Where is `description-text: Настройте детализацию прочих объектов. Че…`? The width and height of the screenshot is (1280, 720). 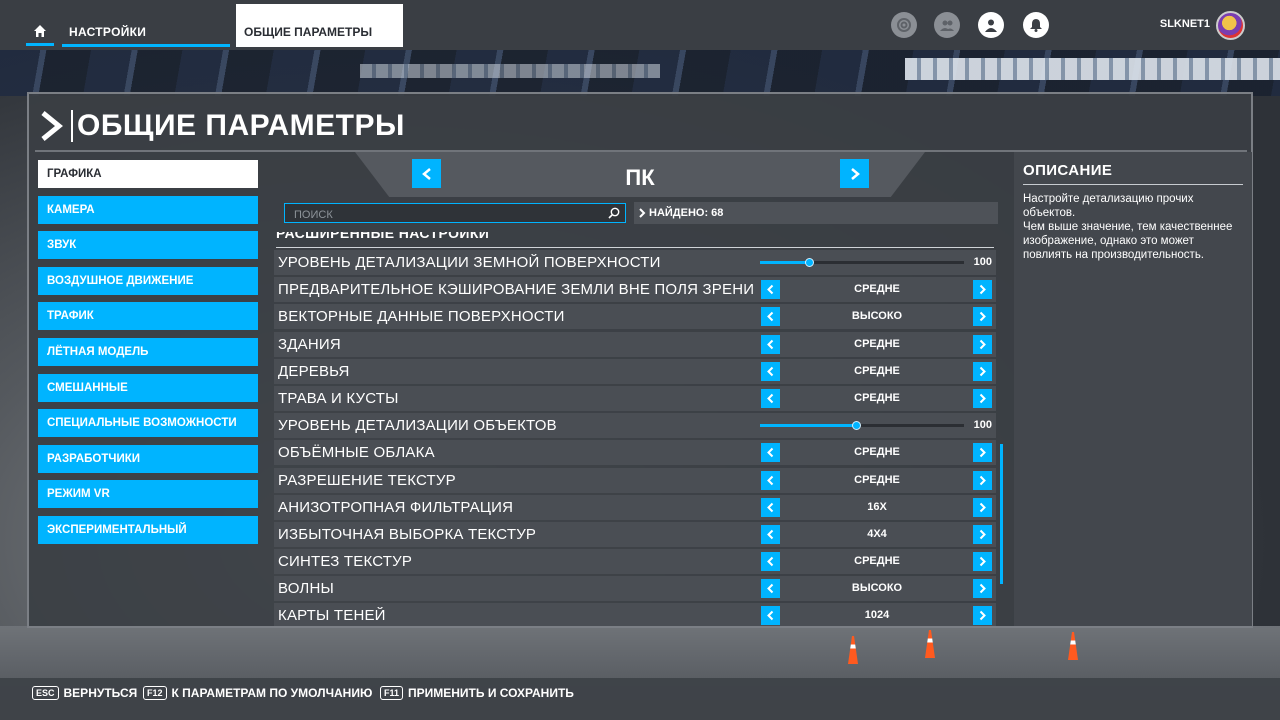
description-text: Настройте детализацию прочих объектов. Че… is located at coordinates (1128, 227).